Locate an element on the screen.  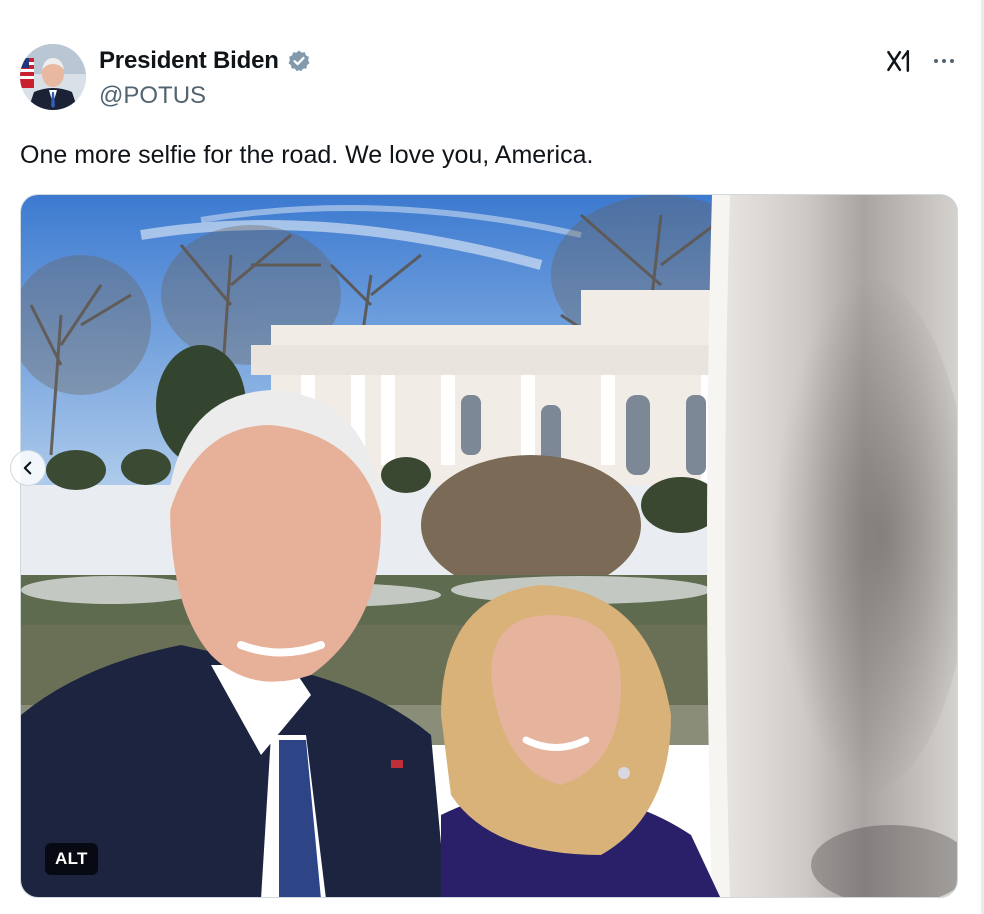
avatar is located at coordinates (53, 77).